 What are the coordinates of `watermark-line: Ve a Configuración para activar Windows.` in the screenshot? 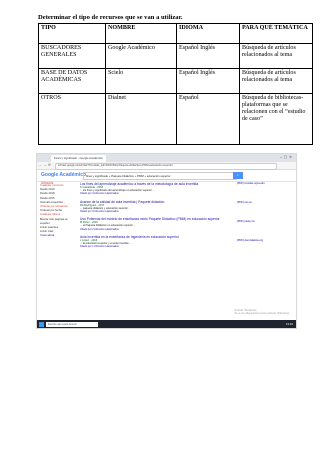 It's located at (262, 313).